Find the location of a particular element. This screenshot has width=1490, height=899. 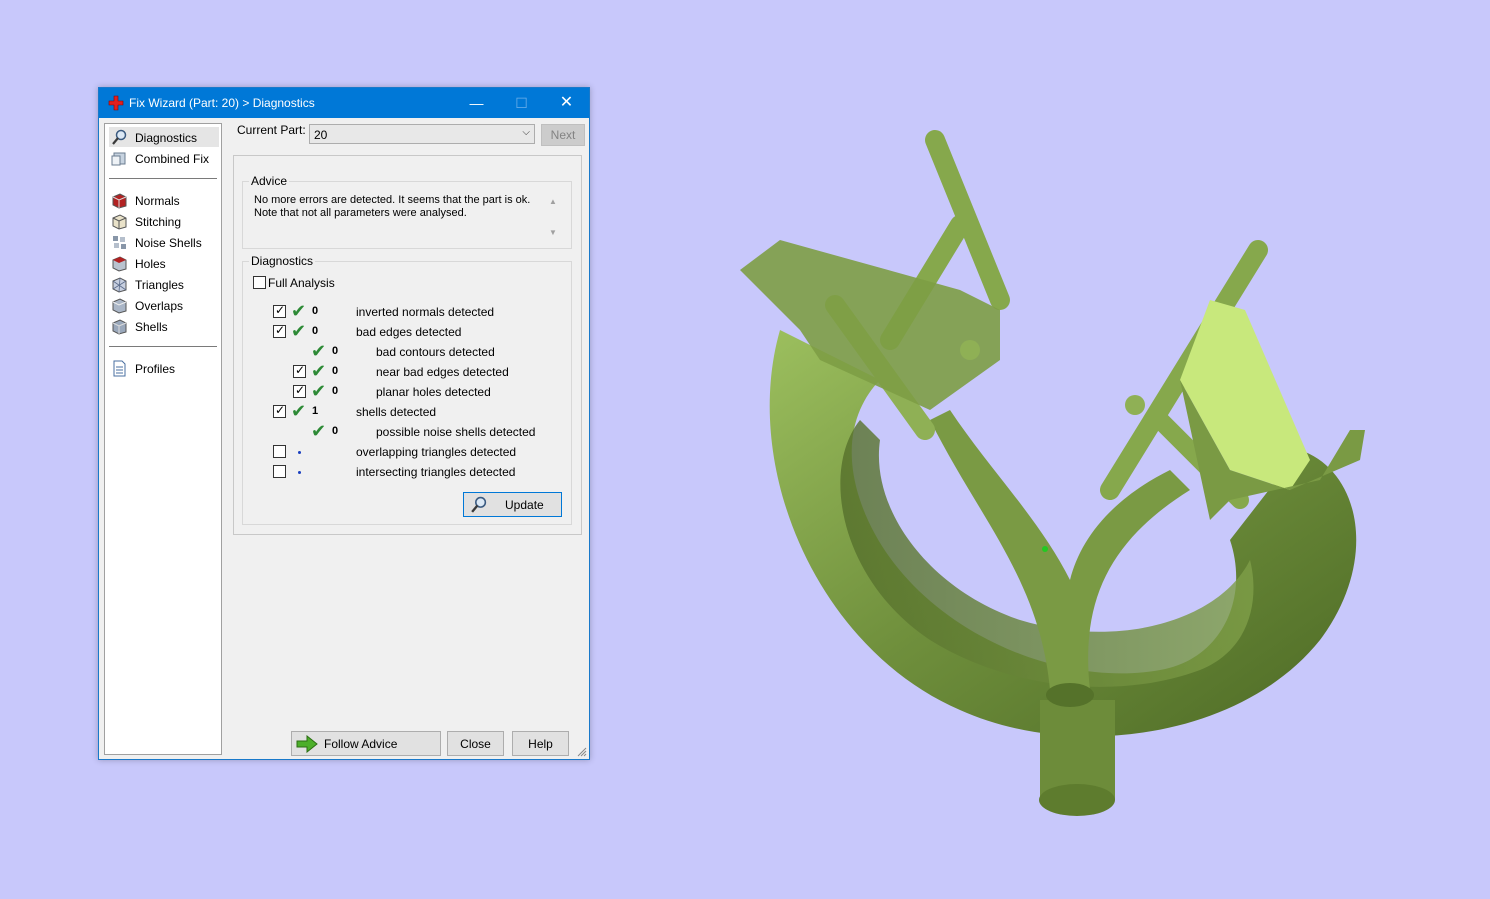

nav-item-triangles: Triangles is located at coordinates (164, 284).